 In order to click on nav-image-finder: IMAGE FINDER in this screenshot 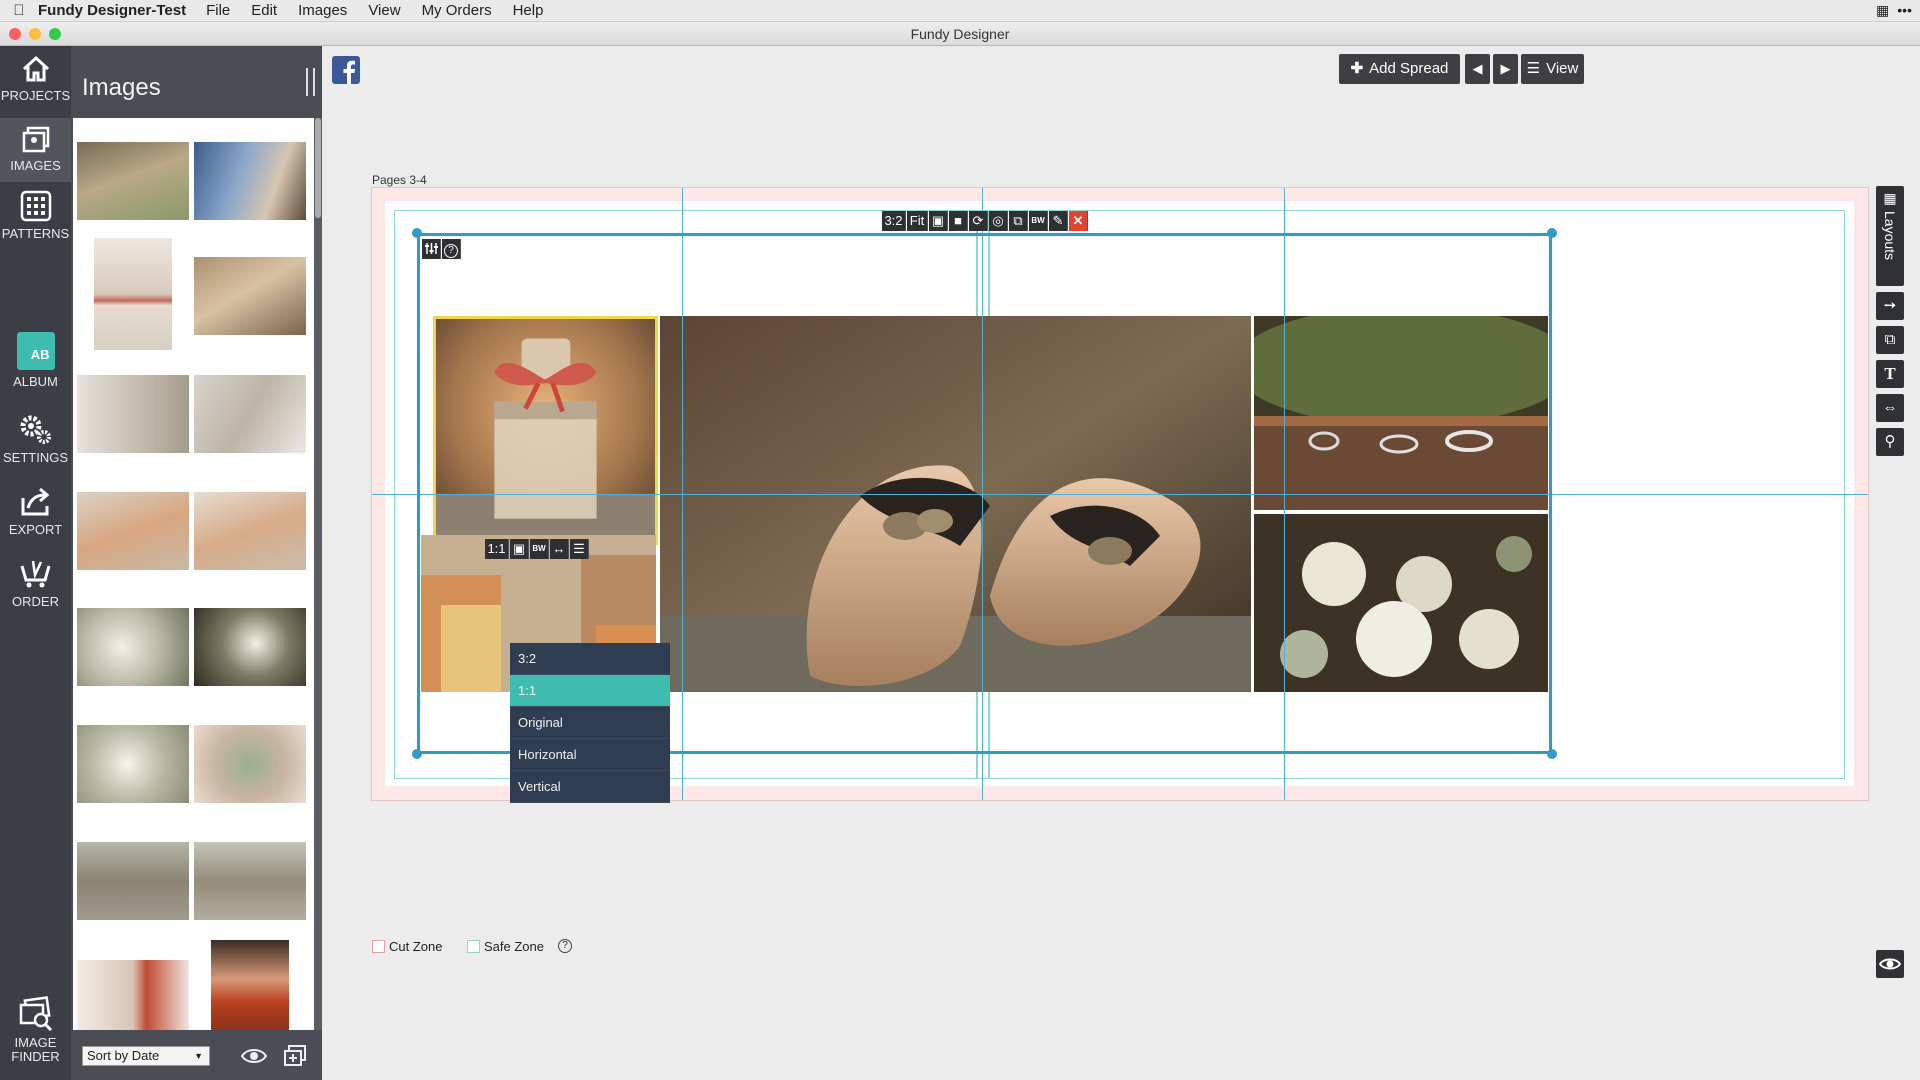, I will do `click(35, 1036)`.